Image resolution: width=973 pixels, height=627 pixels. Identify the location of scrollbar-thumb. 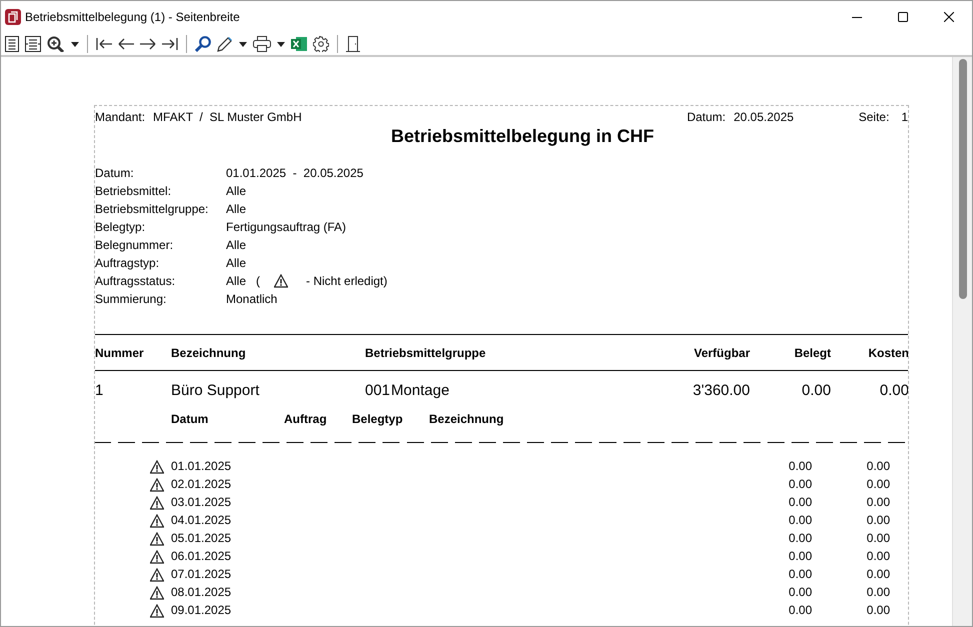
(962, 179).